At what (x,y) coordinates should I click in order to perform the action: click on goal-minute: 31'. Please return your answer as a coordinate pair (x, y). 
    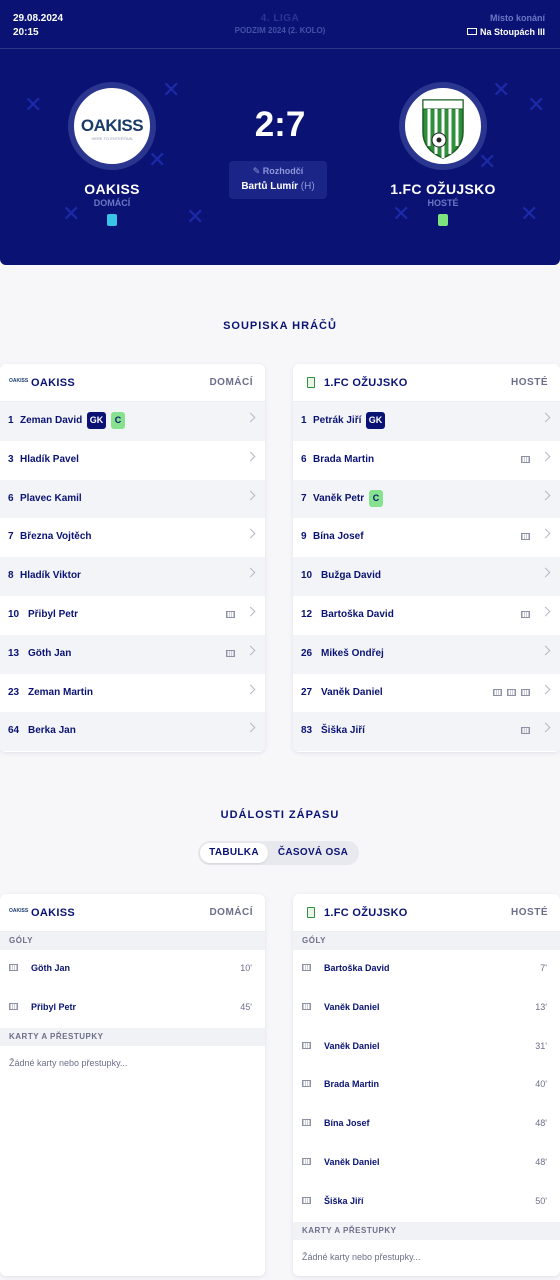
    Looking at the image, I should click on (541, 1045).